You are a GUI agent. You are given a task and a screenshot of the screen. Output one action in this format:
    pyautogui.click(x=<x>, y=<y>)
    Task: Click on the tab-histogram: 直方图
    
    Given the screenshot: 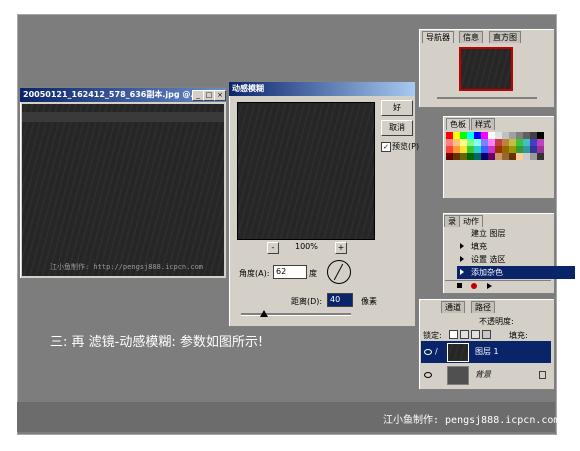 What is the action you would take?
    pyautogui.click(x=505, y=37)
    